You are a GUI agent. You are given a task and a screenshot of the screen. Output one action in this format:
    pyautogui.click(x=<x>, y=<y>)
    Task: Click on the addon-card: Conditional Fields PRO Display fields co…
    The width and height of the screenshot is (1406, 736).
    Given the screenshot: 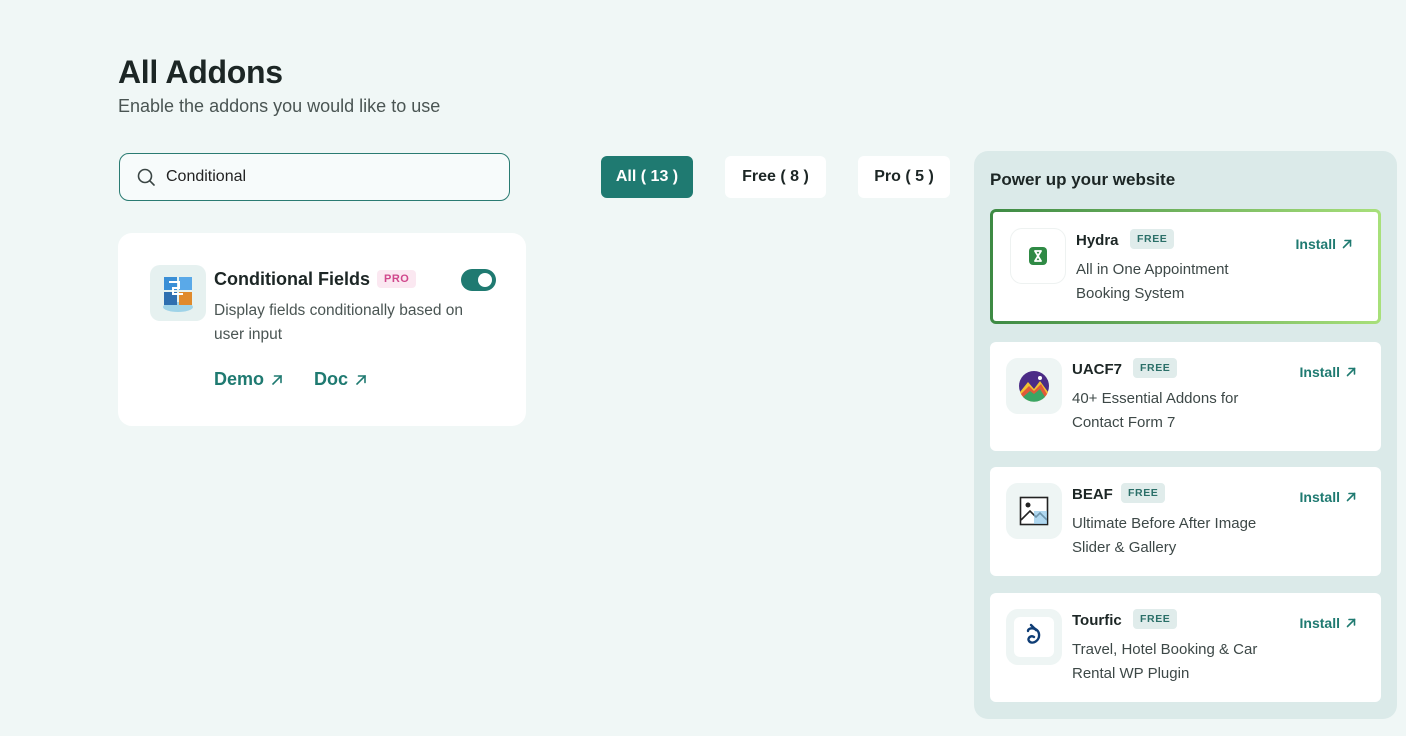 What is the action you would take?
    pyautogui.click(x=322, y=329)
    